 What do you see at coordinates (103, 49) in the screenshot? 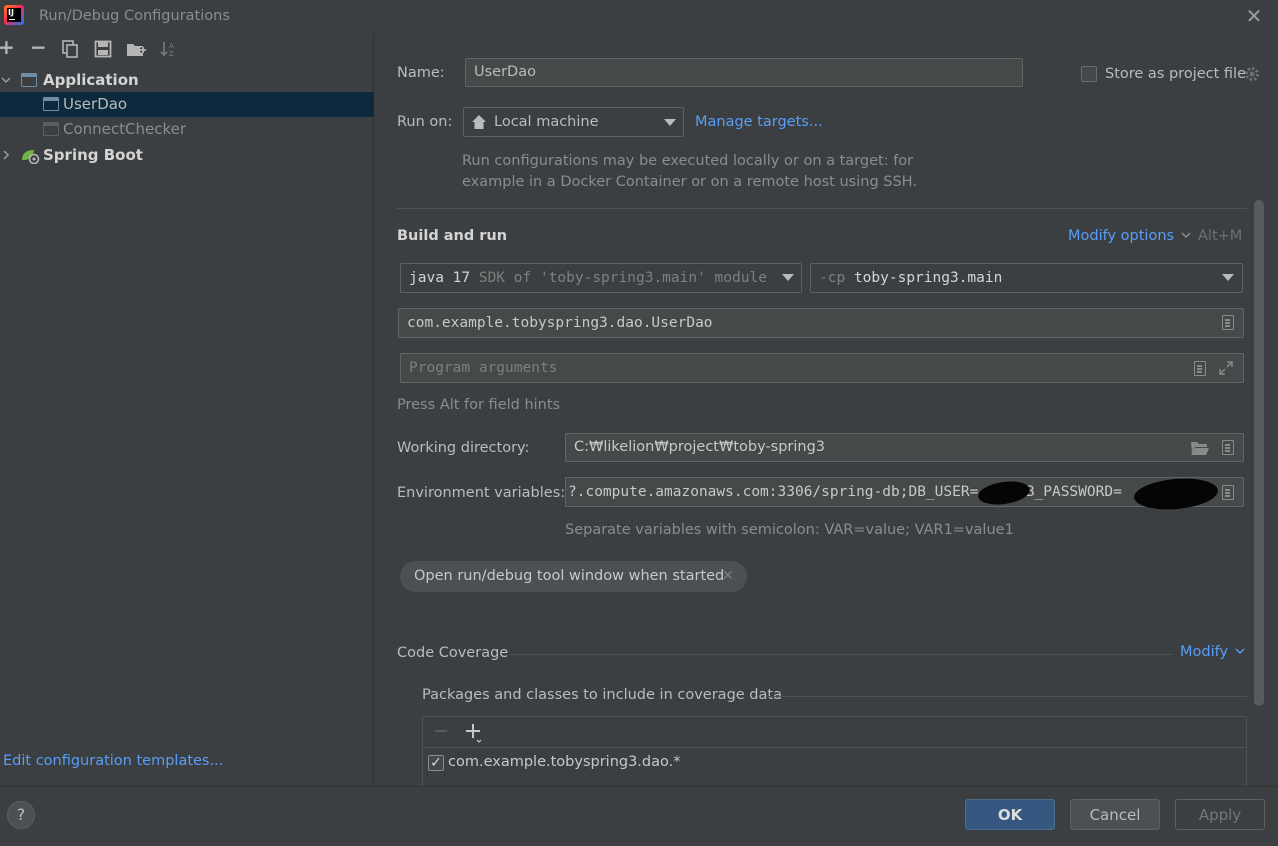
I see `save-configuration-icon` at bounding box center [103, 49].